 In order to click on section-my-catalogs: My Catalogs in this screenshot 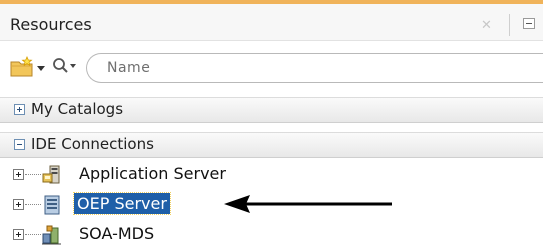, I will do `click(271, 110)`.